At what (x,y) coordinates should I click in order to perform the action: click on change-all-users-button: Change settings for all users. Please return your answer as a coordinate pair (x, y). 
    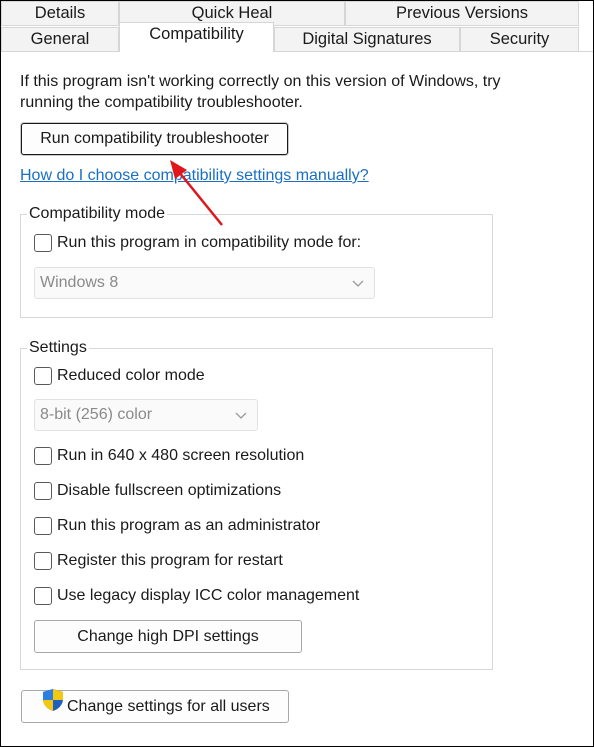
    Looking at the image, I should click on (155, 705).